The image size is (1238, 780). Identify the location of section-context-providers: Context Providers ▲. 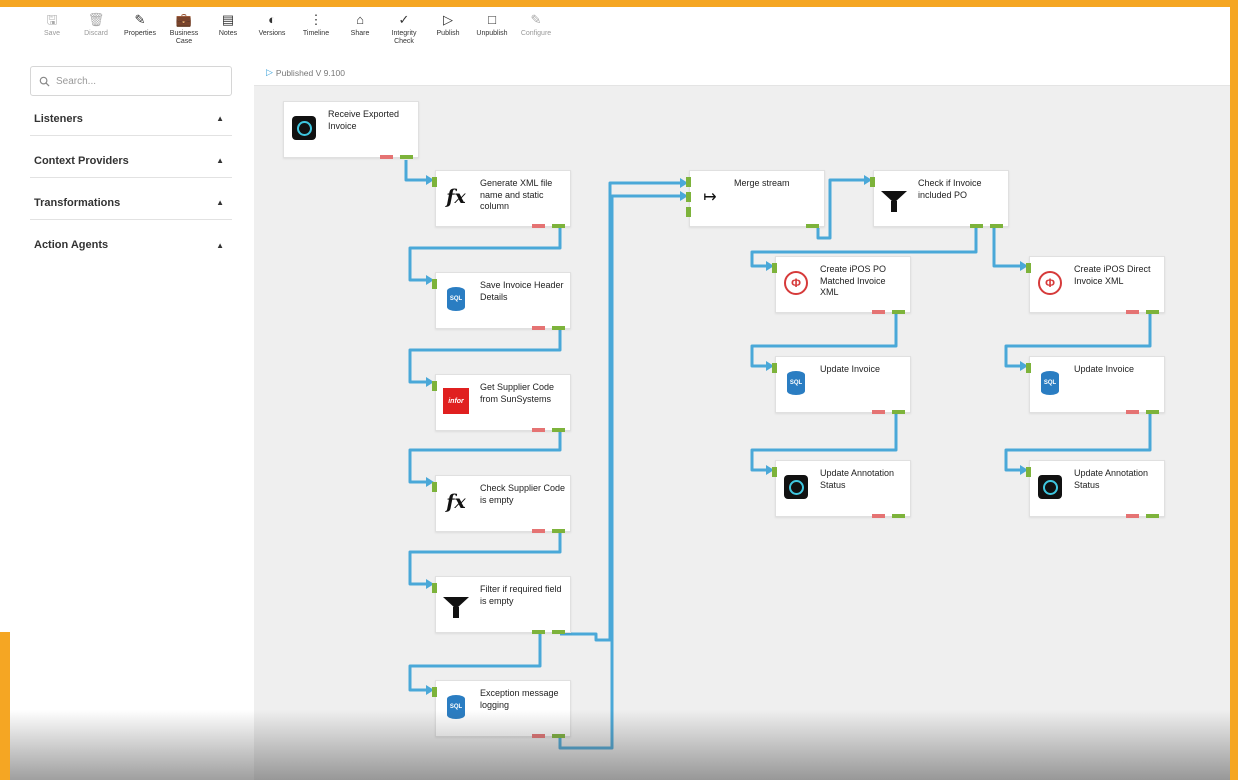
(131, 161).